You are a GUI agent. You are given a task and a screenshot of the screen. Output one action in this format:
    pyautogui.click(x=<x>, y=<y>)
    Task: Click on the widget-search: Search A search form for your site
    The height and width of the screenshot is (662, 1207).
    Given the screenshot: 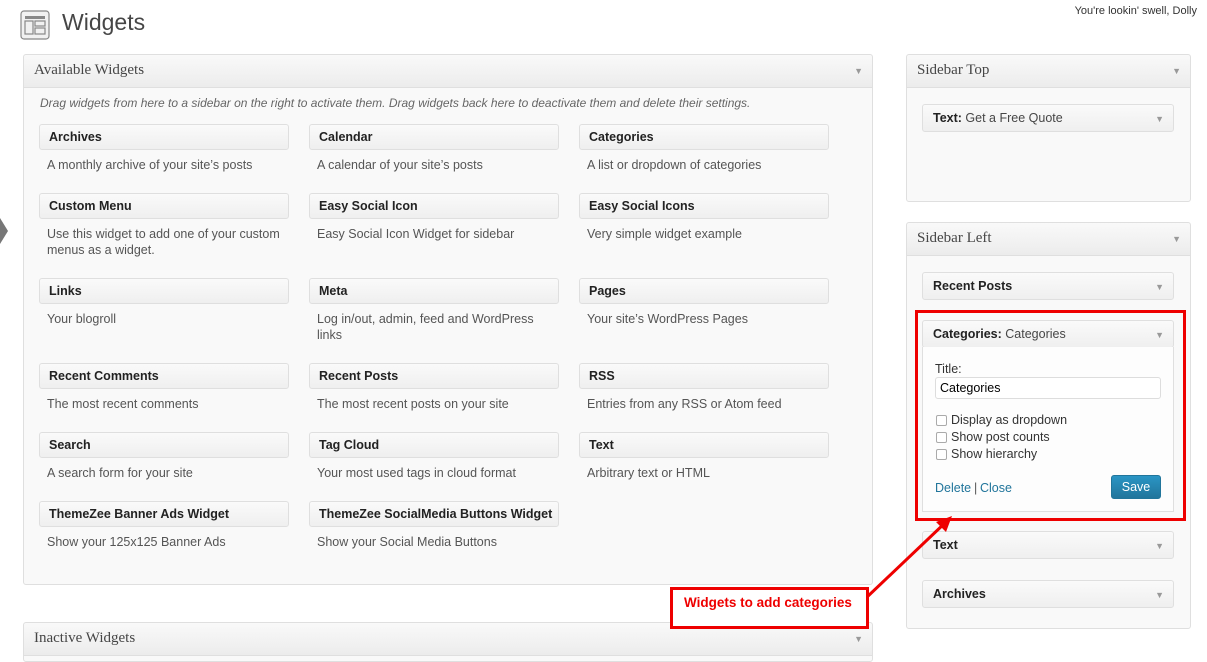 What is the action you would take?
    pyautogui.click(x=164, y=456)
    